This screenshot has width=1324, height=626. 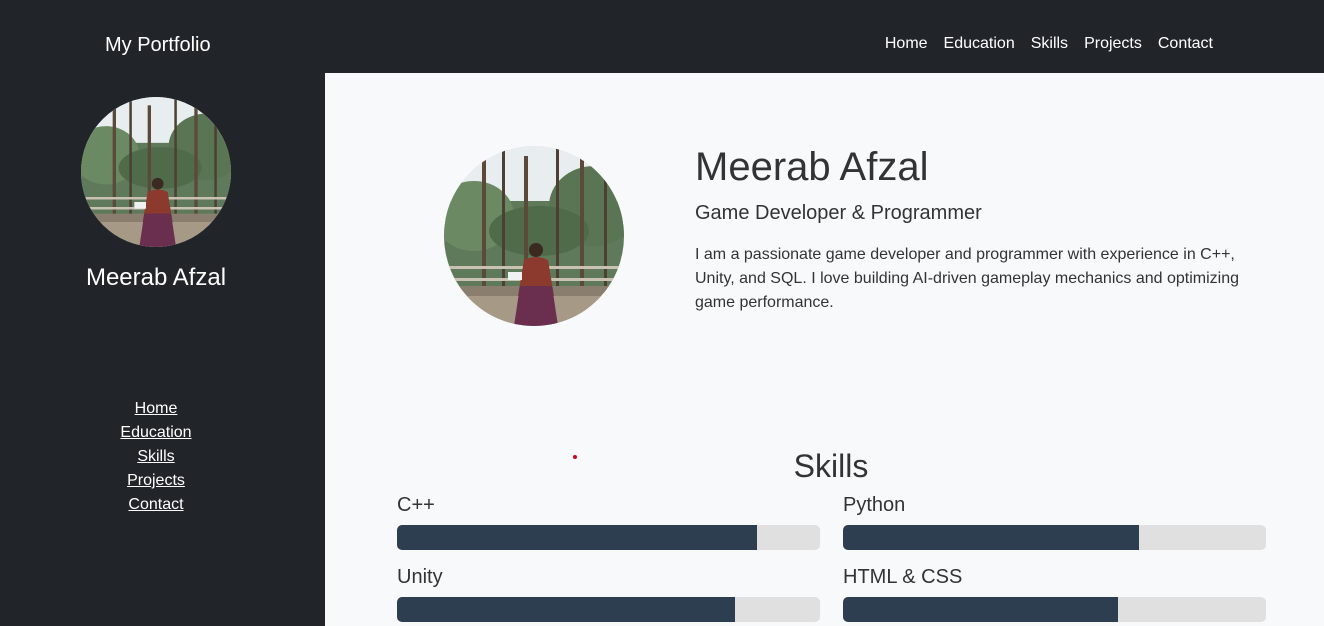 What do you see at coordinates (874, 505) in the screenshot?
I see `skill-label: Python` at bounding box center [874, 505].